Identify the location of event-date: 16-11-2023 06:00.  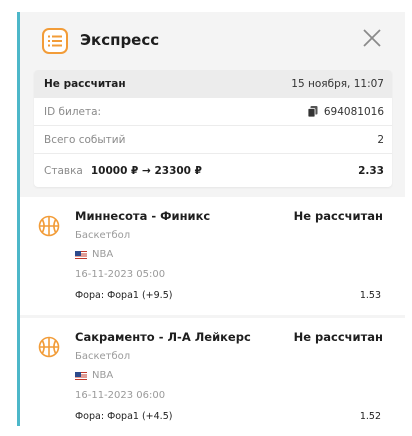
(120, 395).